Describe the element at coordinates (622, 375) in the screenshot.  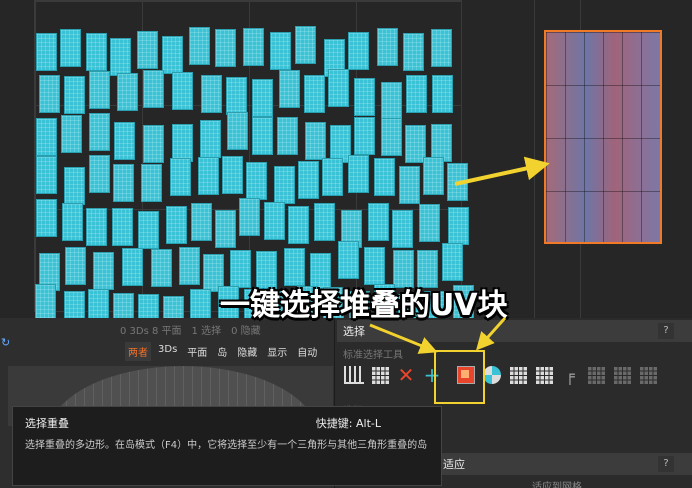
I see `select-grid-tool-d` at that location.